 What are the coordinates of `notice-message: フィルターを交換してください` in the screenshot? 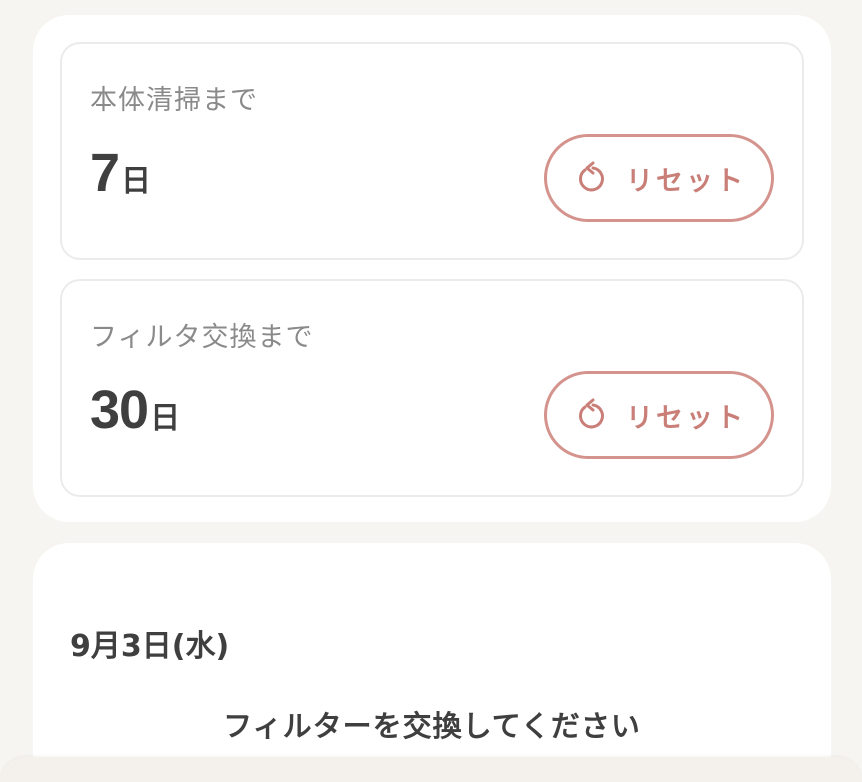 It's located at (432, 726).